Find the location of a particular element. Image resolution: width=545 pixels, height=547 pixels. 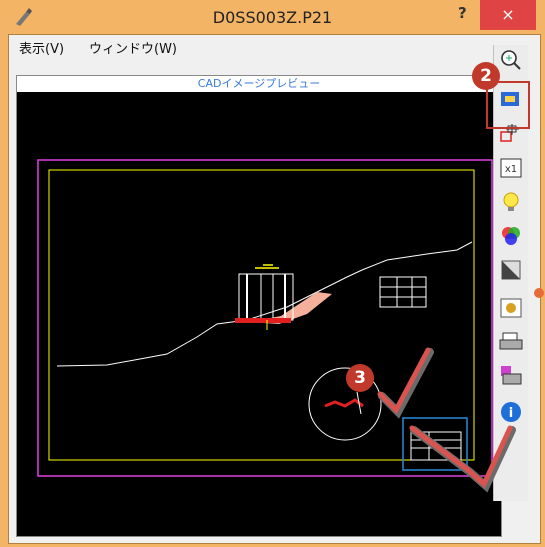

print-button is located at coordinates (511, 342).